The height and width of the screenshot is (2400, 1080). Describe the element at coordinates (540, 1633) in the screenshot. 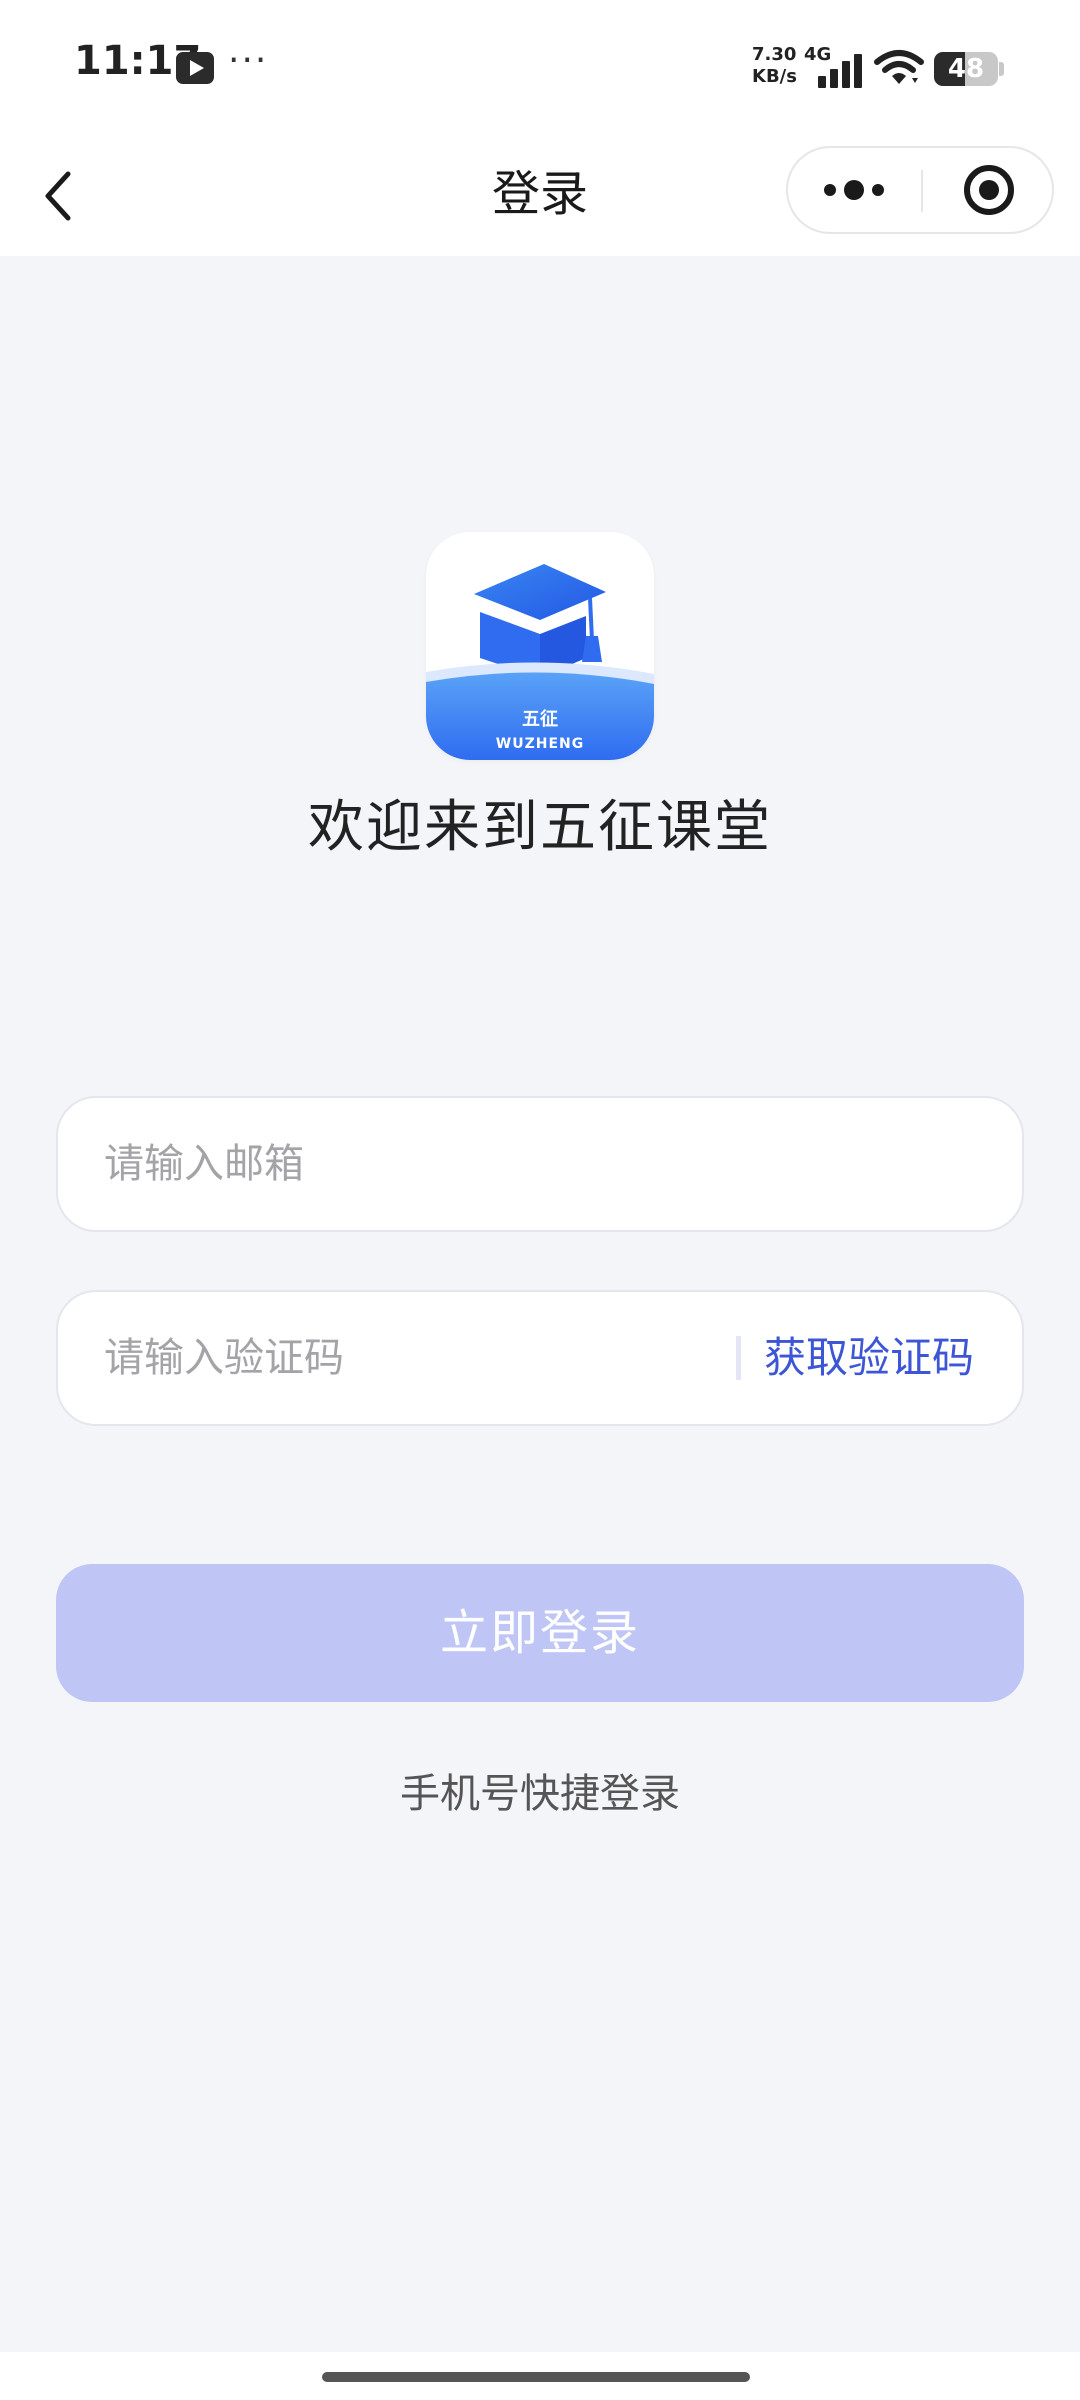

I see `login-button: 立即登录` at that location.